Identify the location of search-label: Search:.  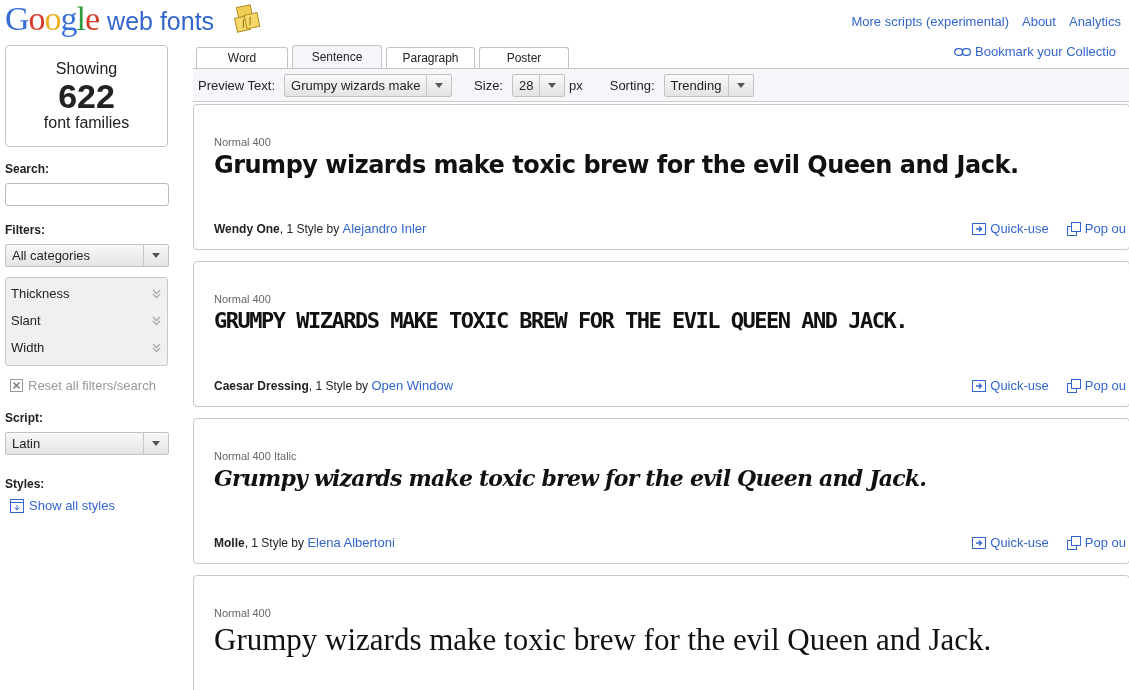
(28, 169).